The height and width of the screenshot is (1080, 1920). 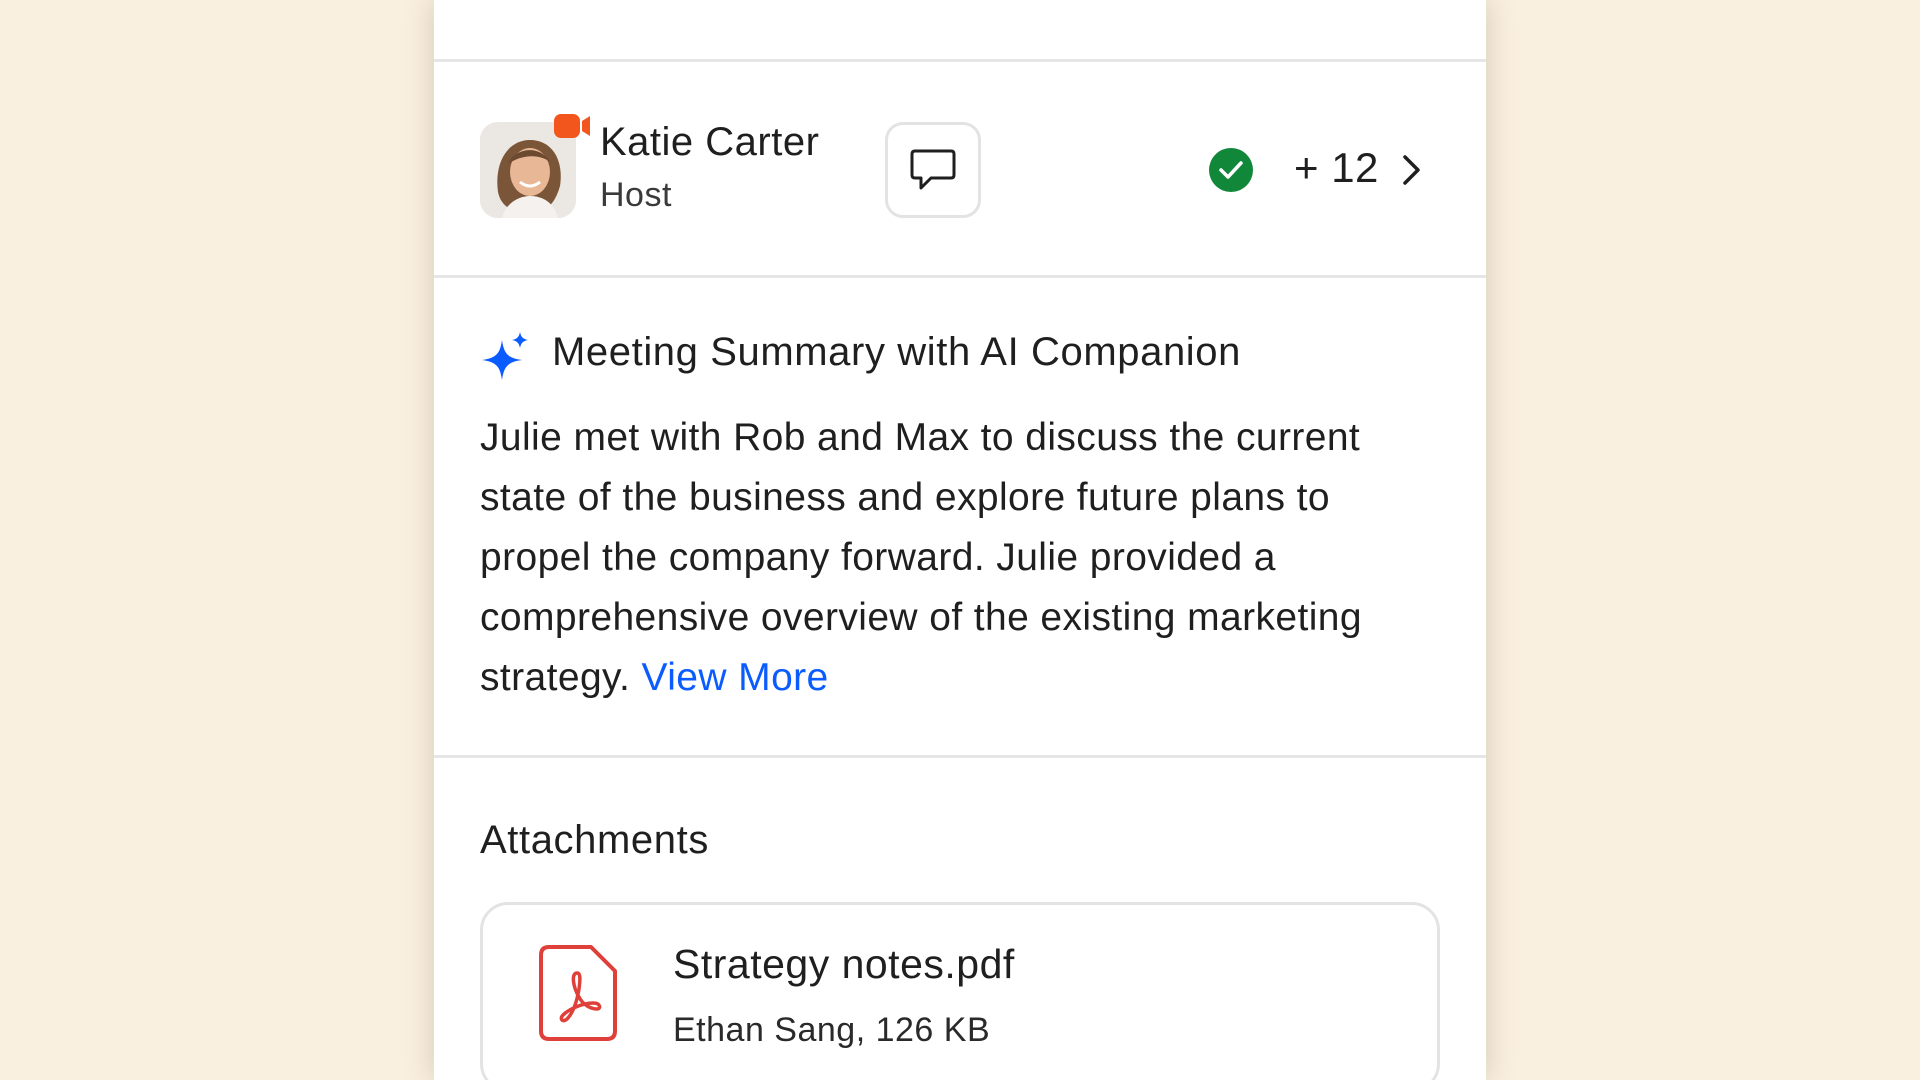 I want to click on check-circle-icon, so click(x=1231, y=170).